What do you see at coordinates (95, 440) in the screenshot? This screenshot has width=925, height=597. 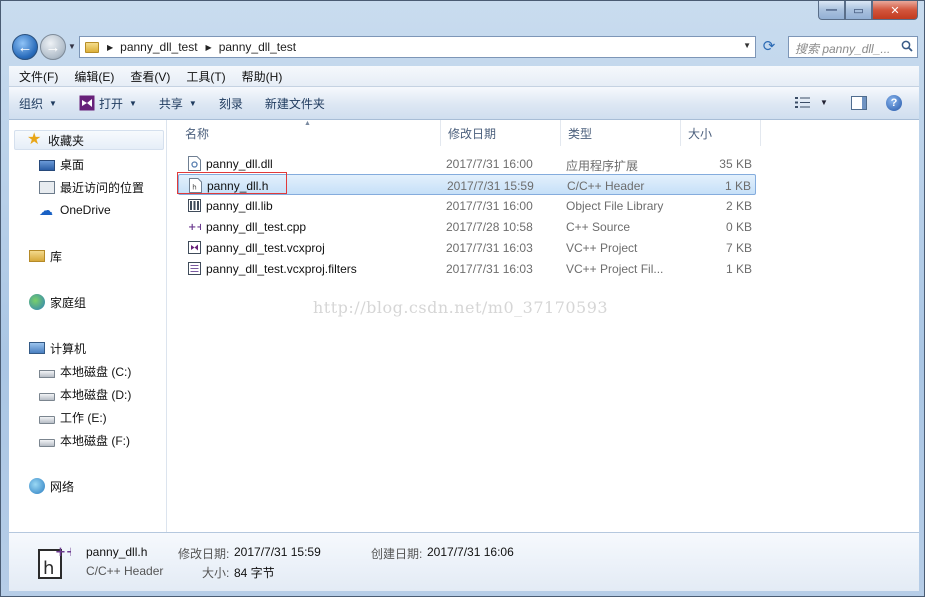 I see `sidebar-item-label: 本地磁盘 (F:)` at bounding box center [95, 440].